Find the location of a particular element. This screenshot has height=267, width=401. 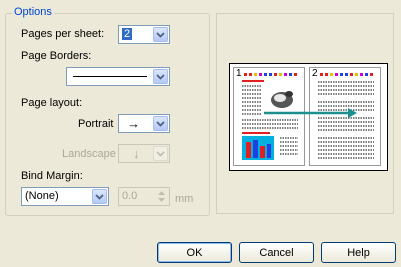

portrait-order-select: → is located at coordinates (144, 123).